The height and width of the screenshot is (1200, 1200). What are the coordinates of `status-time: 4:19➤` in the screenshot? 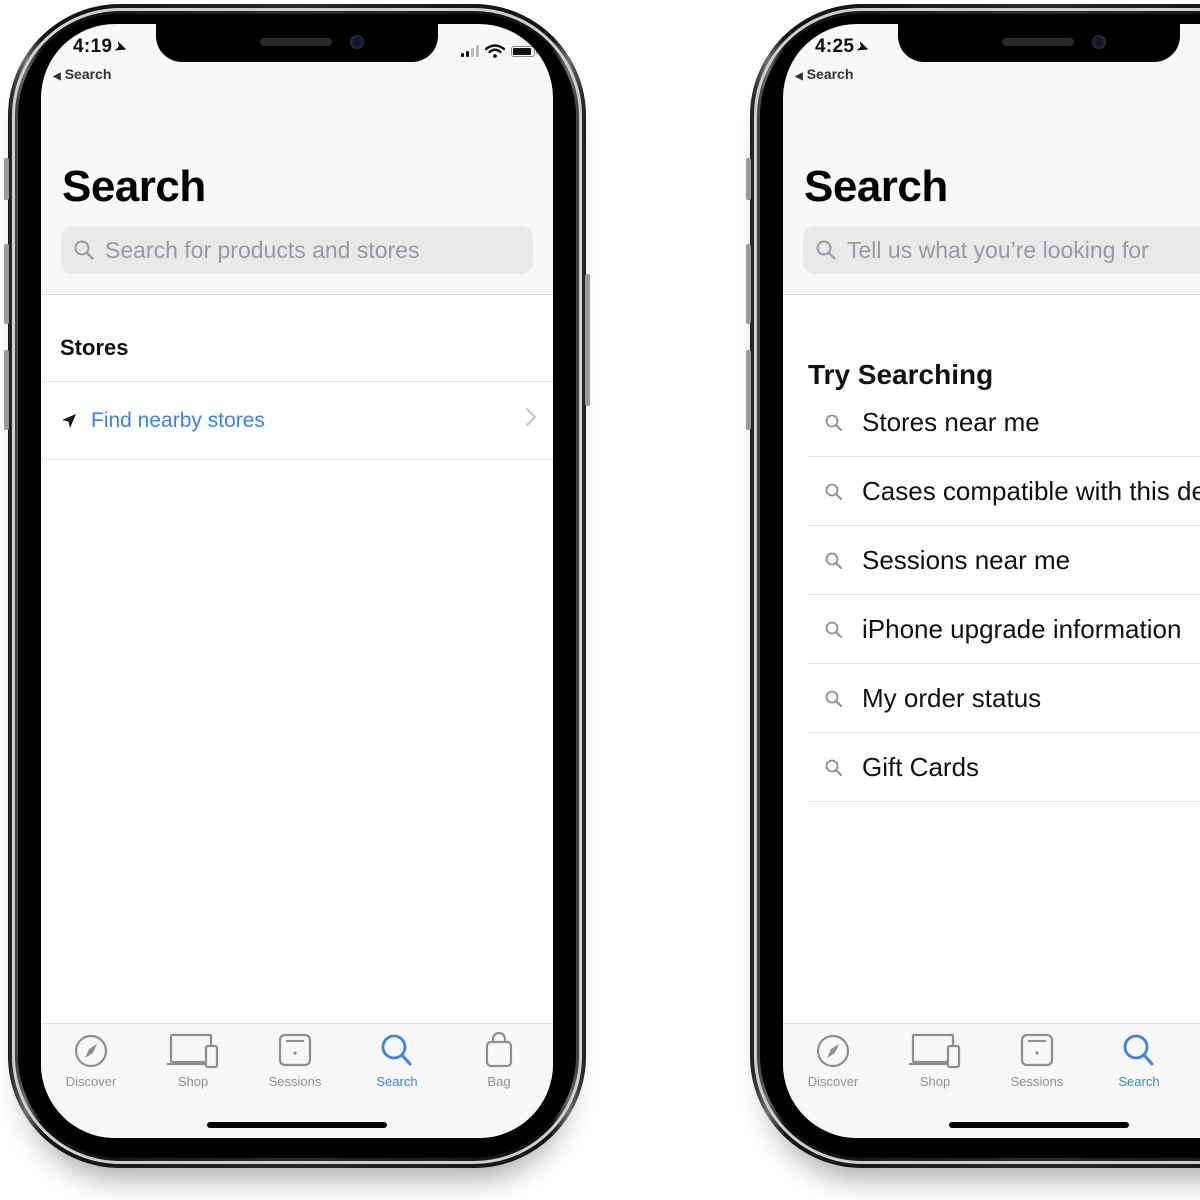 It's located at (101, 46).